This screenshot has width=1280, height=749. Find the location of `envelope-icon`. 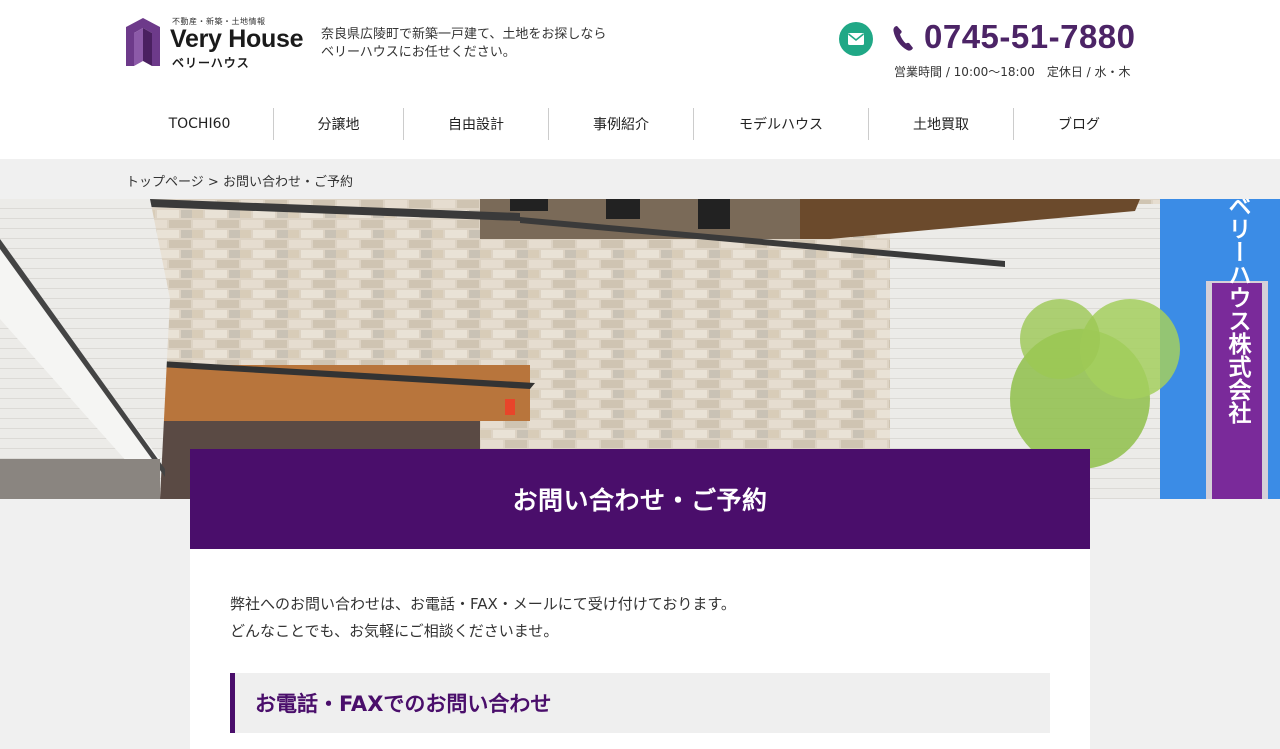

envelope-icon is located at coordinates (856, 39).